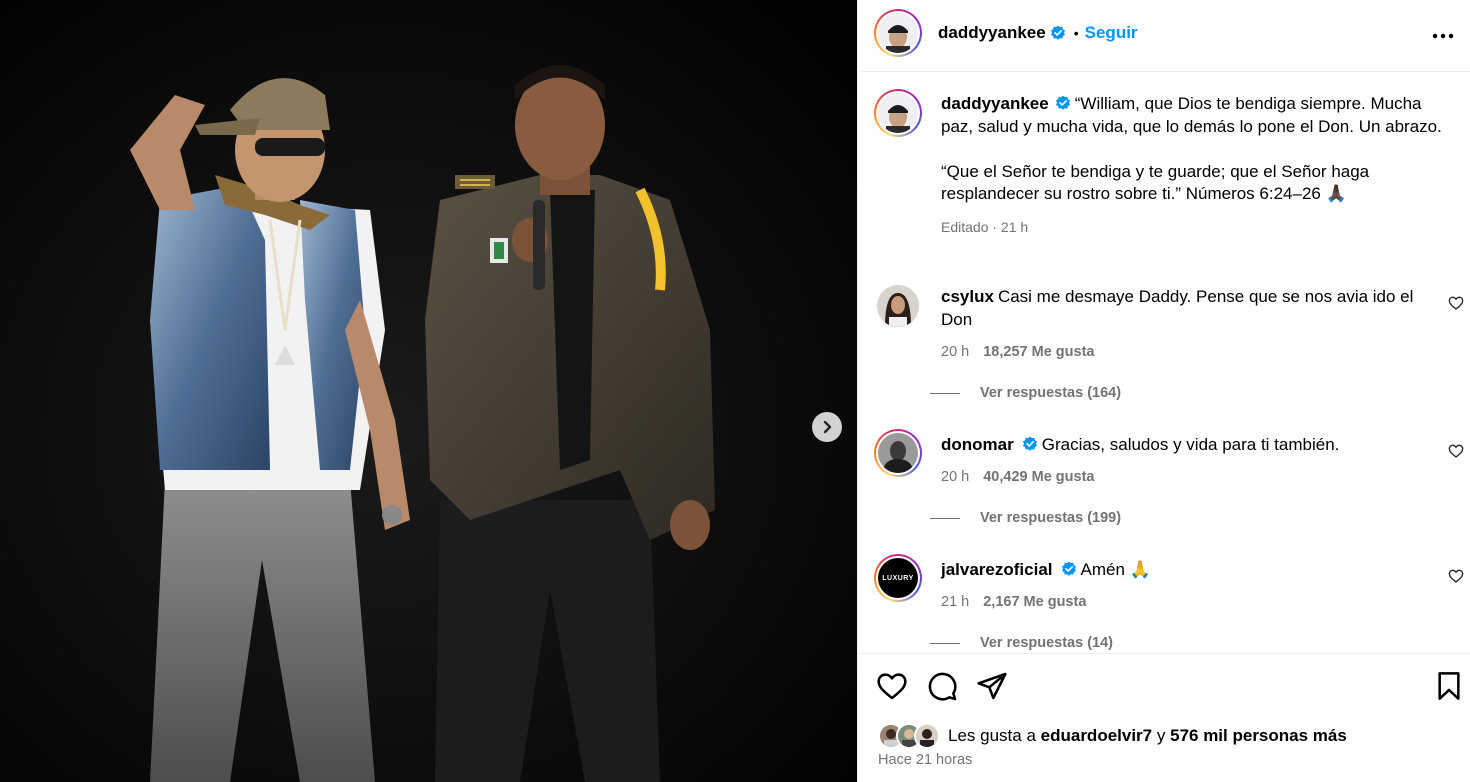 This screenshot has width=1470, height=782. I want to click on comment-icon, so click(942, 686).